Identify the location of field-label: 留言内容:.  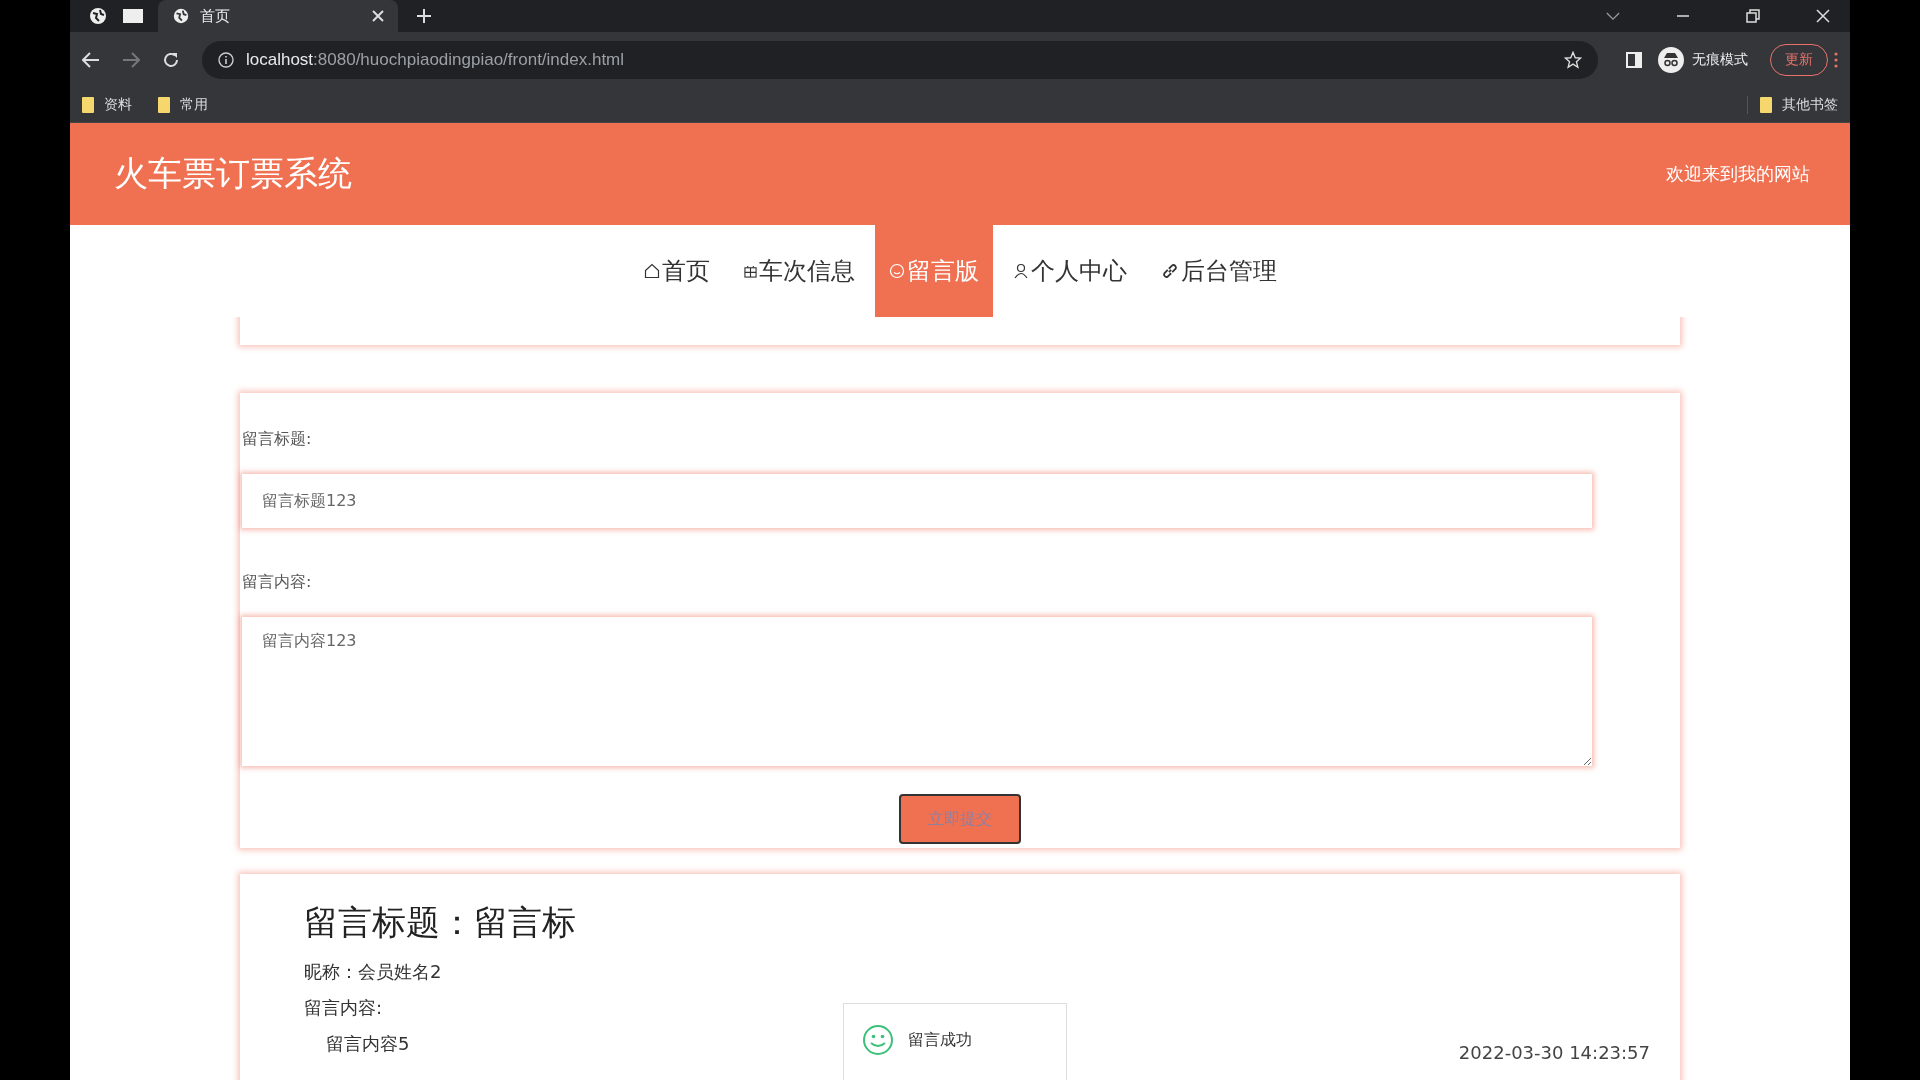
(277, 582).